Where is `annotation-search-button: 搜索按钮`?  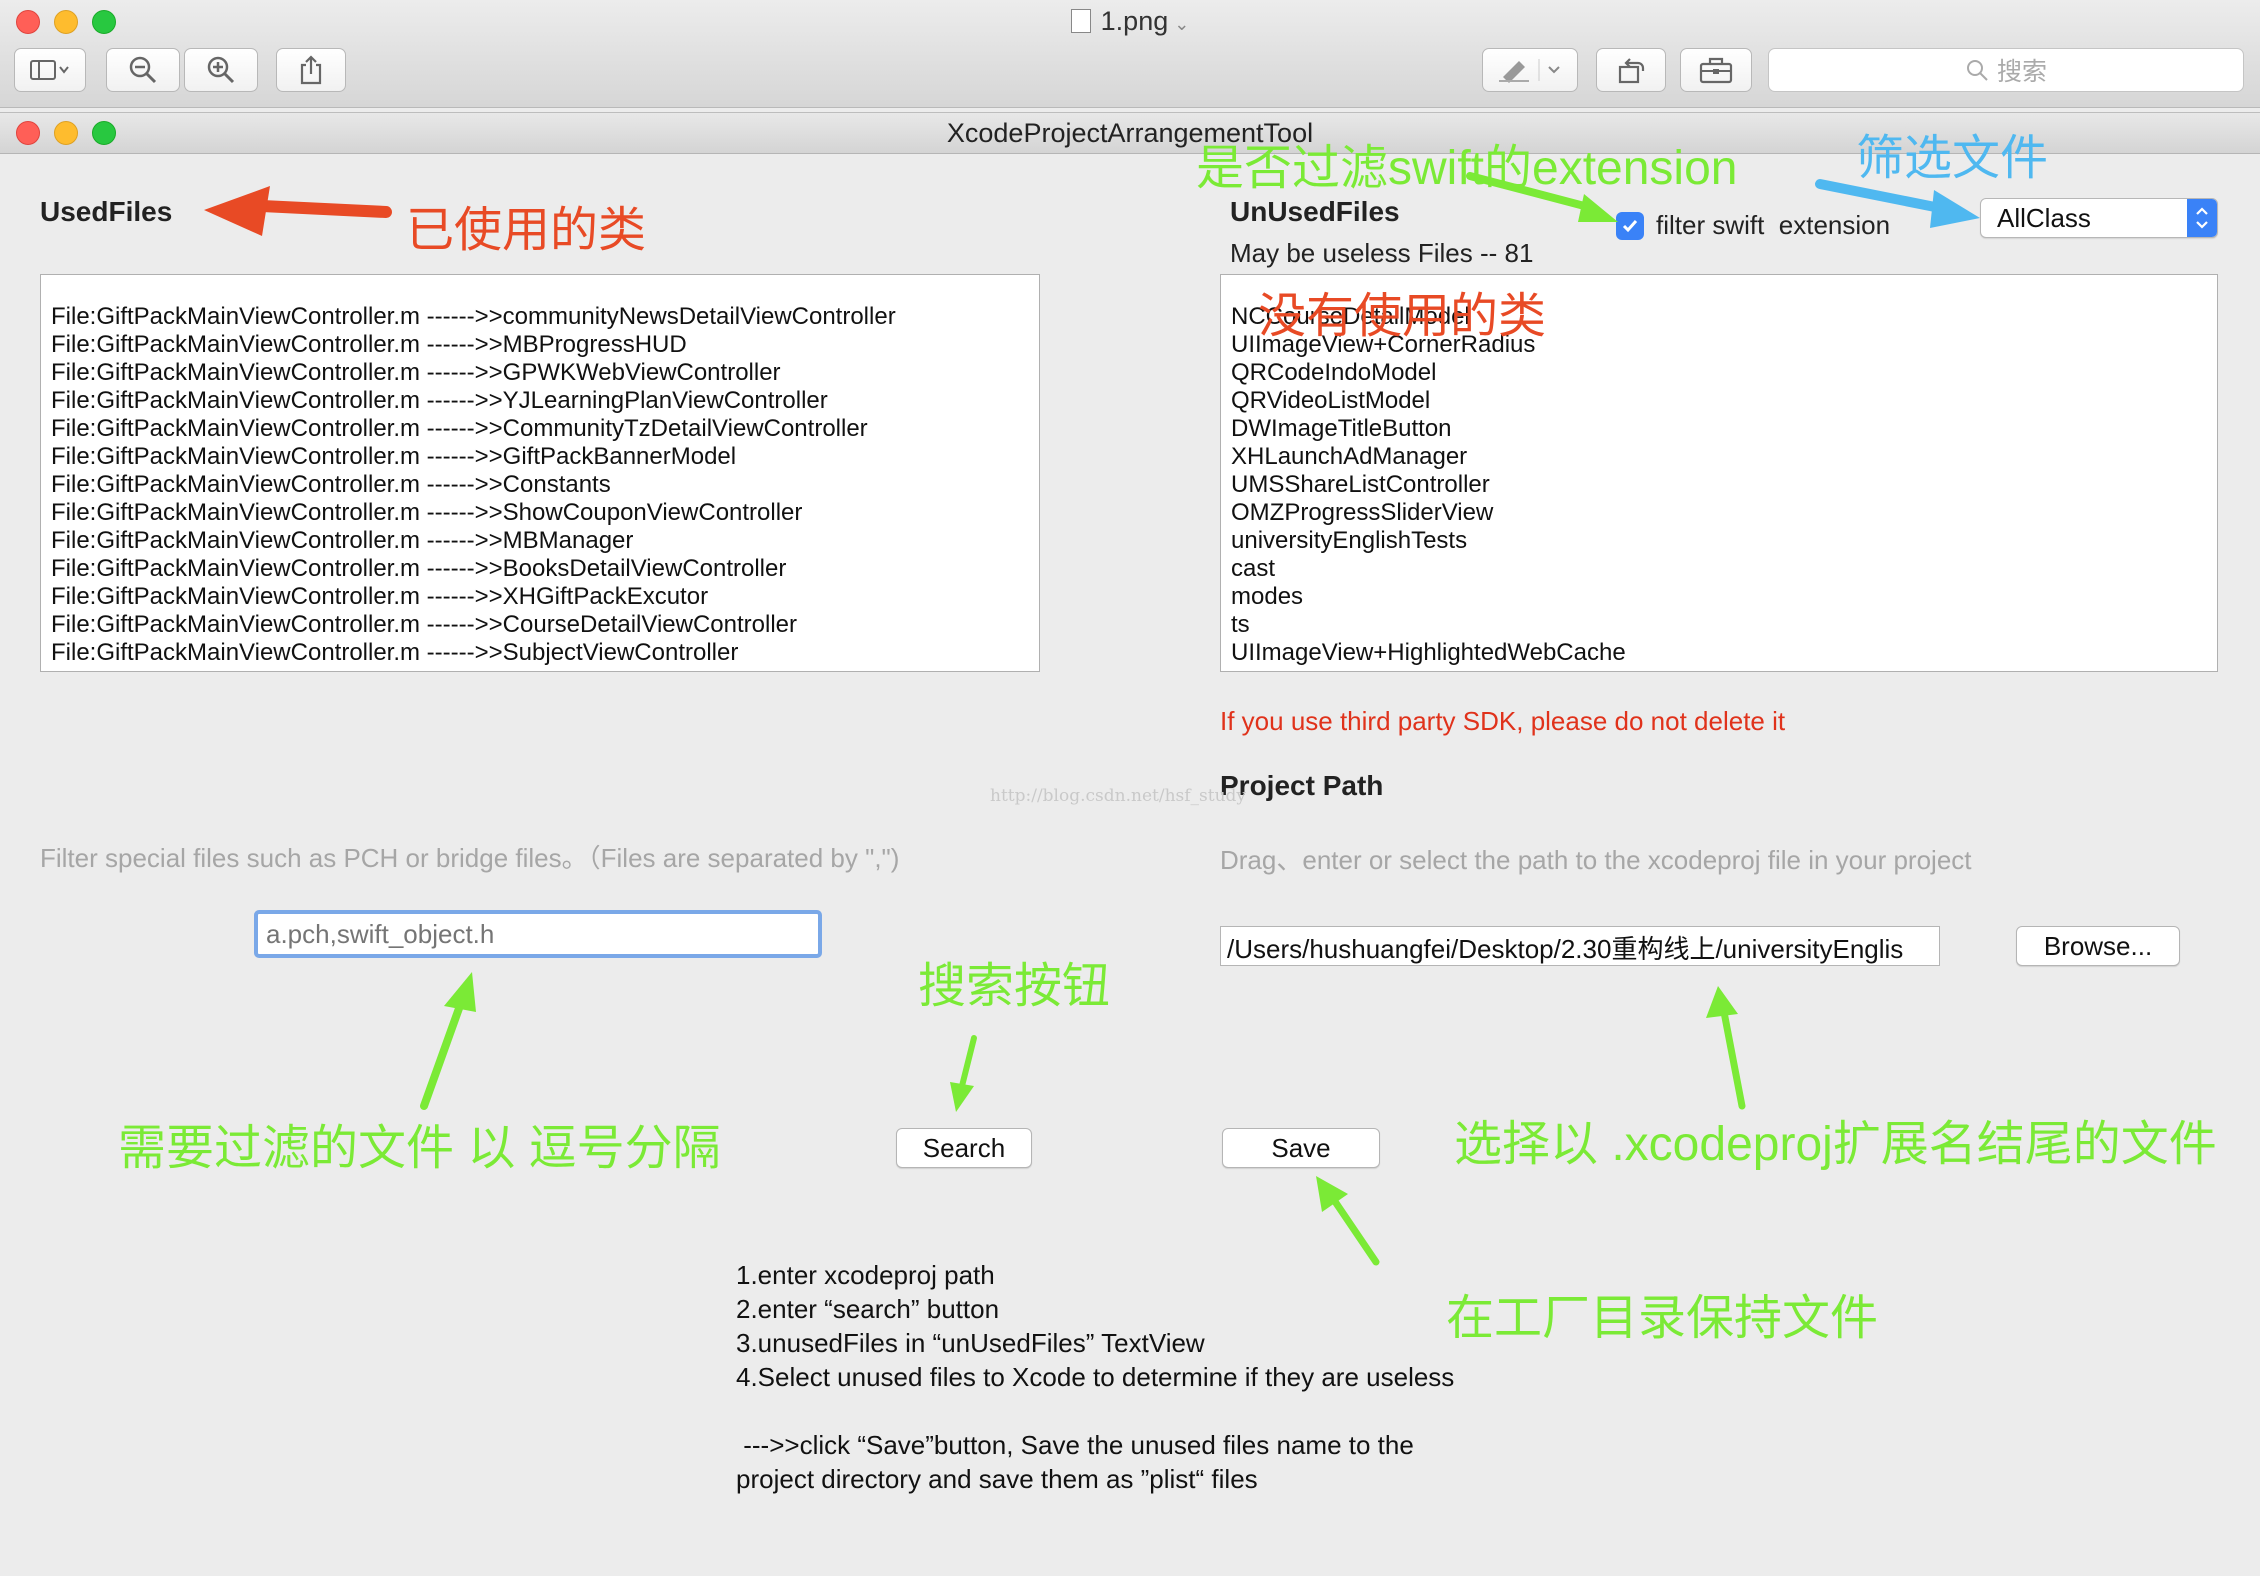
annotation-search-button: 搜索按钮 is located at coordinates (1014, 986).